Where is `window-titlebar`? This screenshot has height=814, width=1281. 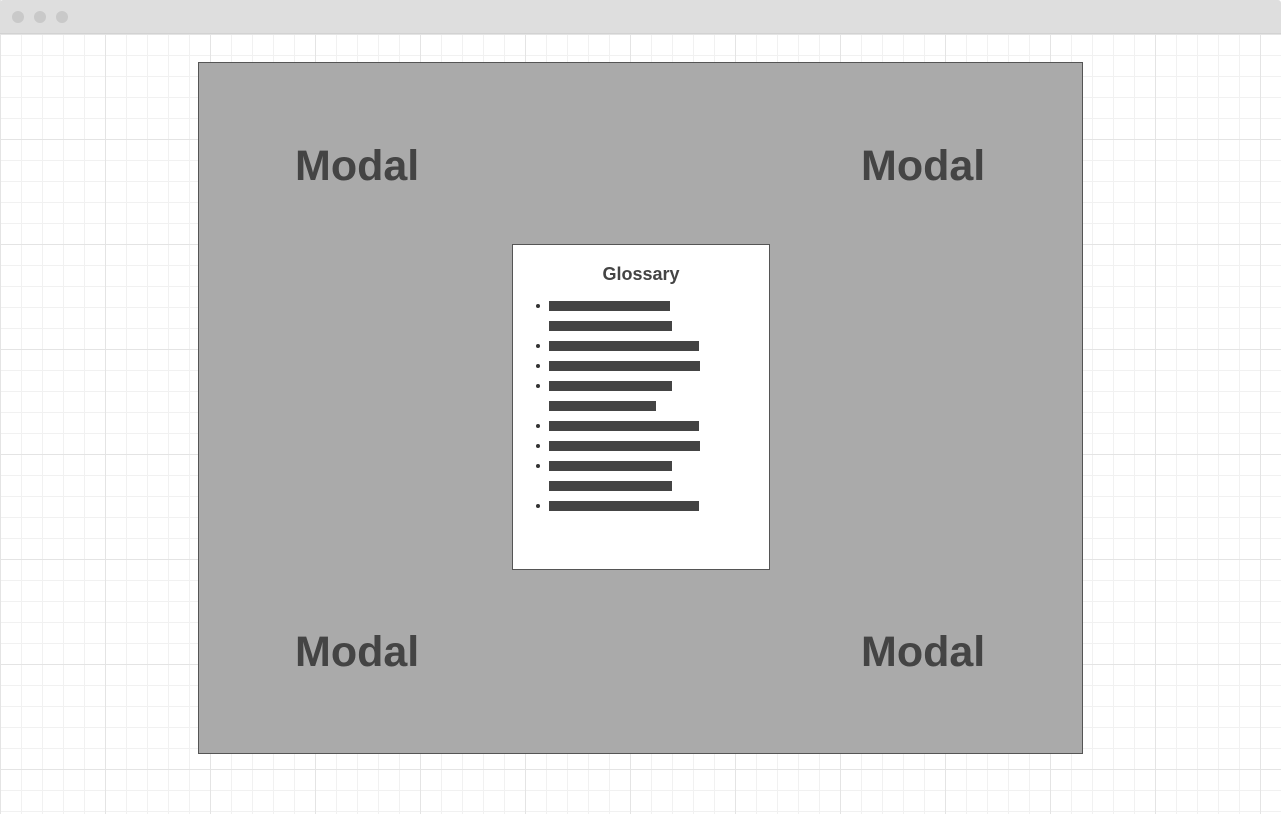 window-titlebar is located at coordinates (640, 17).